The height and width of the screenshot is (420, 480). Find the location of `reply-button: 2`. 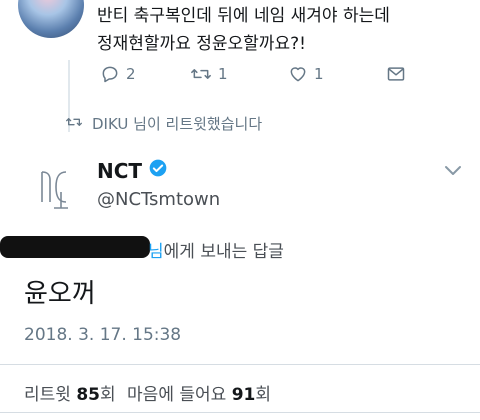

reply-button: 2 is located at coordinates (118, 74).